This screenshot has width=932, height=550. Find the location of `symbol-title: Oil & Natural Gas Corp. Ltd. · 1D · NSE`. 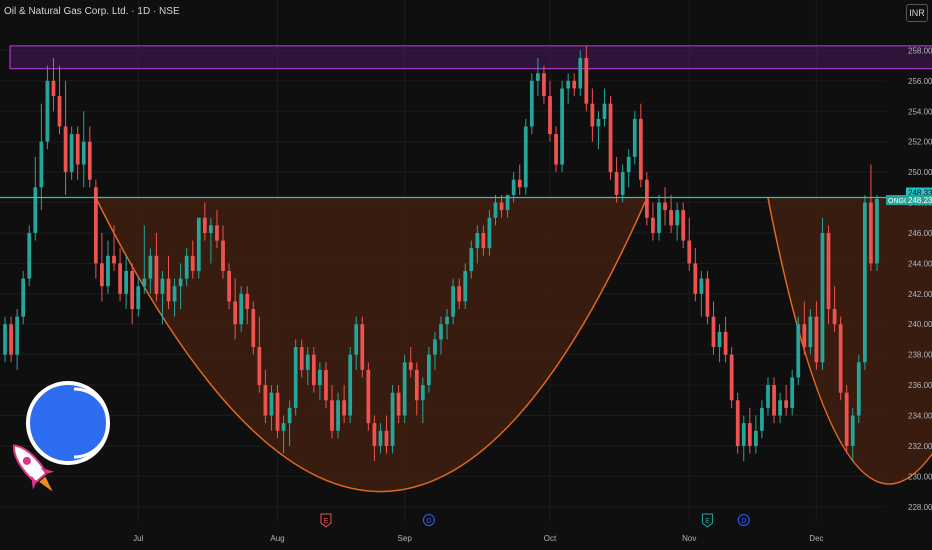

symbol-title: Oil & Natural Gas Corp. Ltd. · 1D · NSE is located at coordinates (92, 11).